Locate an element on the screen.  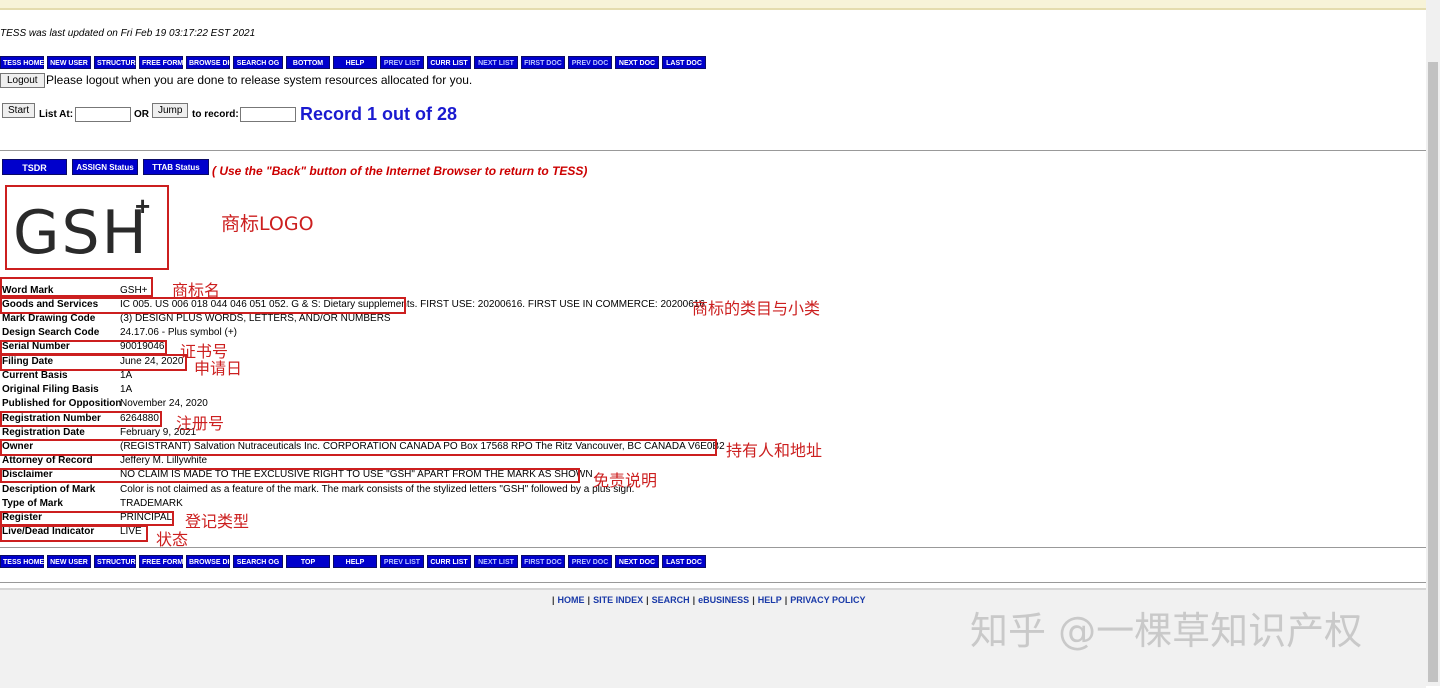
bottom-nav-first-doc-button: FIRST DOC is located at coordinates (543, 561).